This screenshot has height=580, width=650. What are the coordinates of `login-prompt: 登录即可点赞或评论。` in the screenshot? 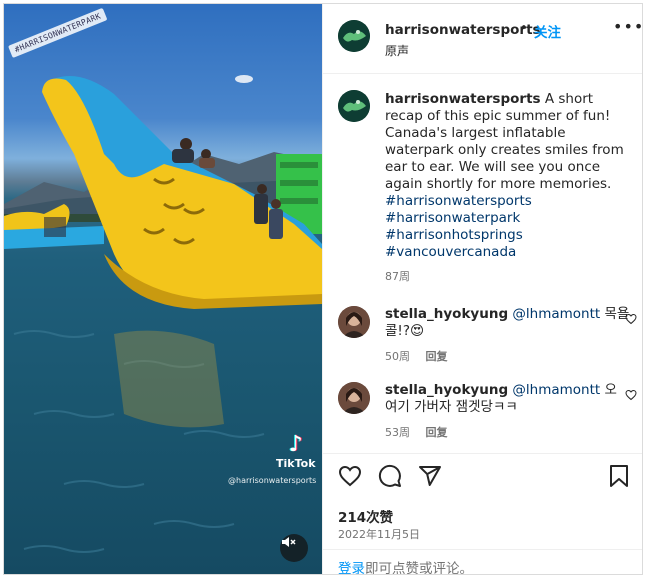 It's located at (482, 562).